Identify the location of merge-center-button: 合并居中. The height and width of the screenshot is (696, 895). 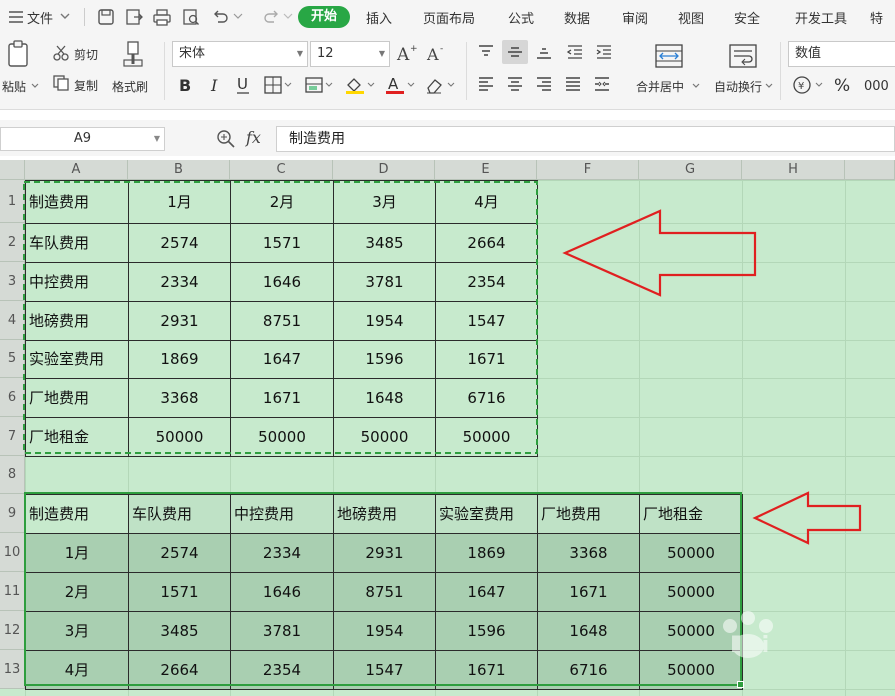
(660, 86).